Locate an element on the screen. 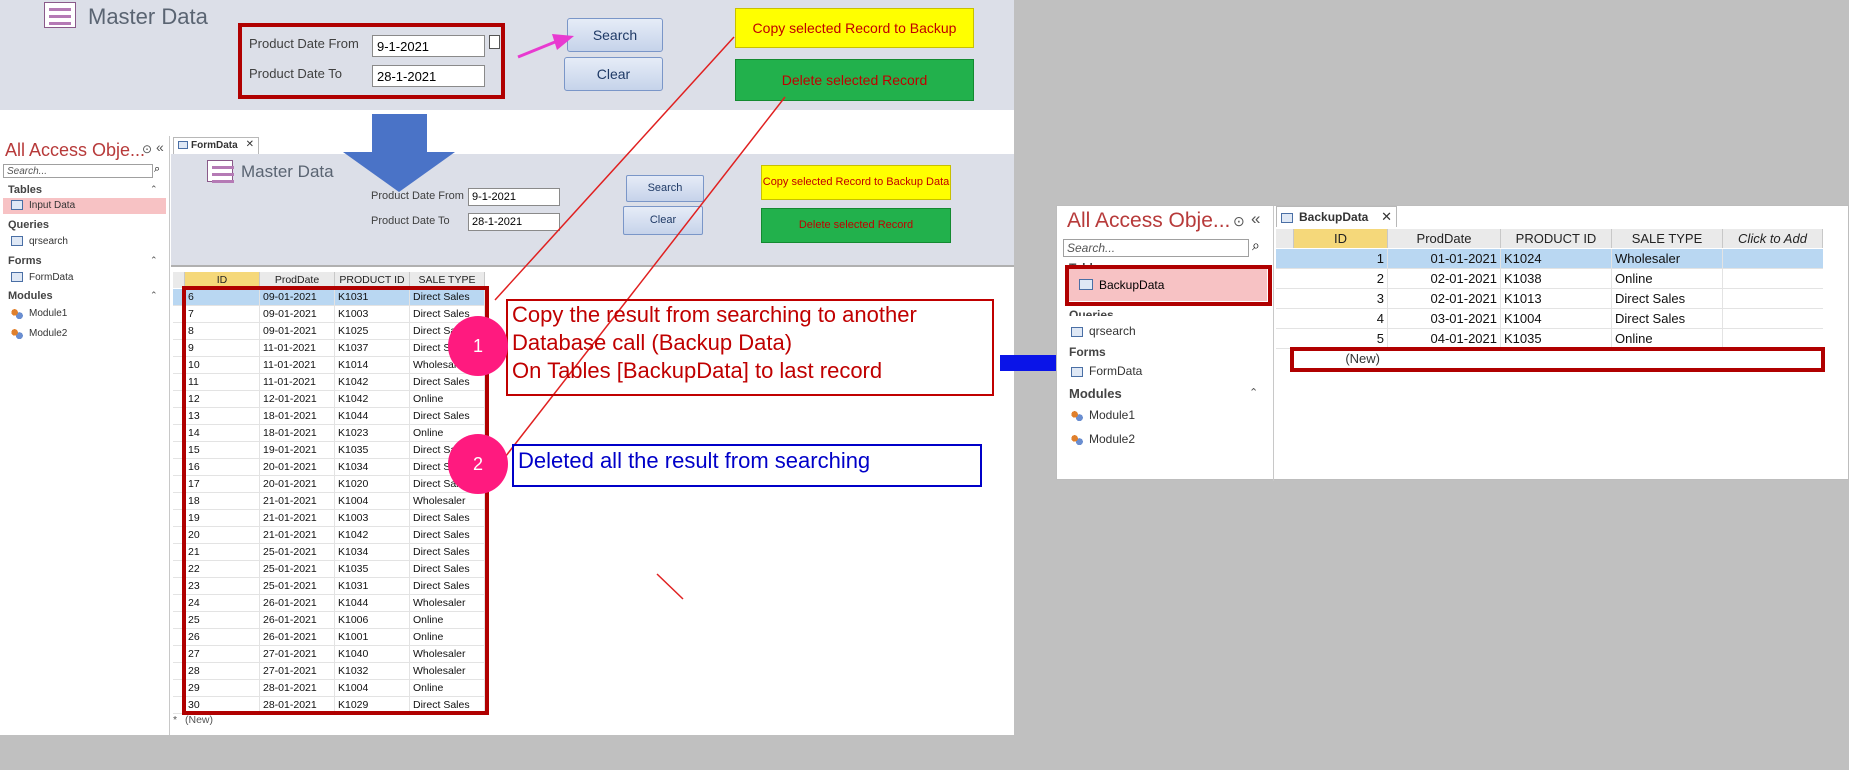  nav-group-modules: Modules is located at coordinates (1095, 393).